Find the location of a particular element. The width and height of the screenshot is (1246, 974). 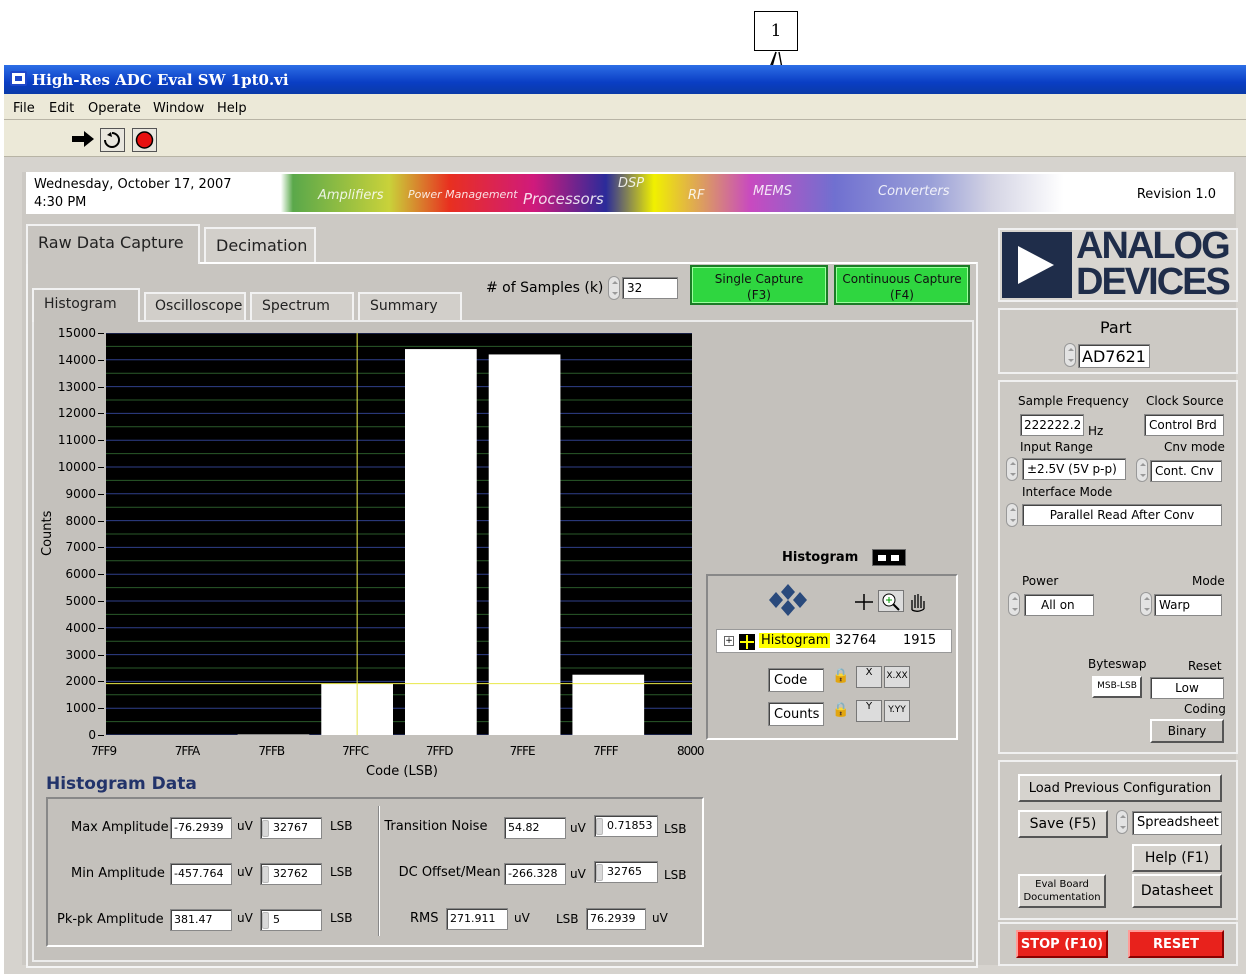

cursor-legend-row: + Histogram 32764 1915 is located at coordinates (834, 641).